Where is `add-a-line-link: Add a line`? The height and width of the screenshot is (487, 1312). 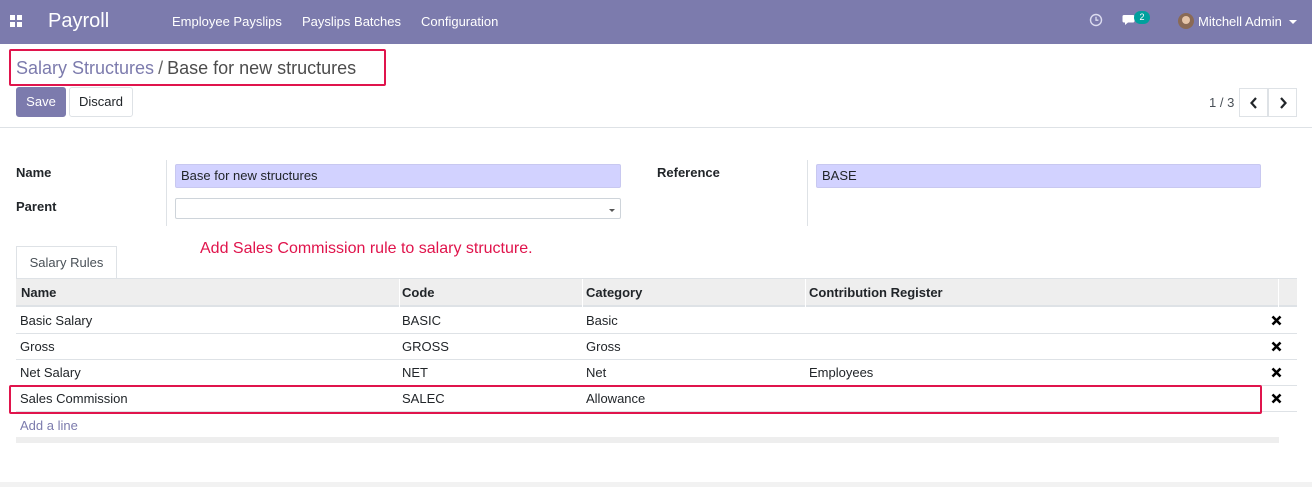 add-a-line-link: Add a line is located at coordinates (49, 426).